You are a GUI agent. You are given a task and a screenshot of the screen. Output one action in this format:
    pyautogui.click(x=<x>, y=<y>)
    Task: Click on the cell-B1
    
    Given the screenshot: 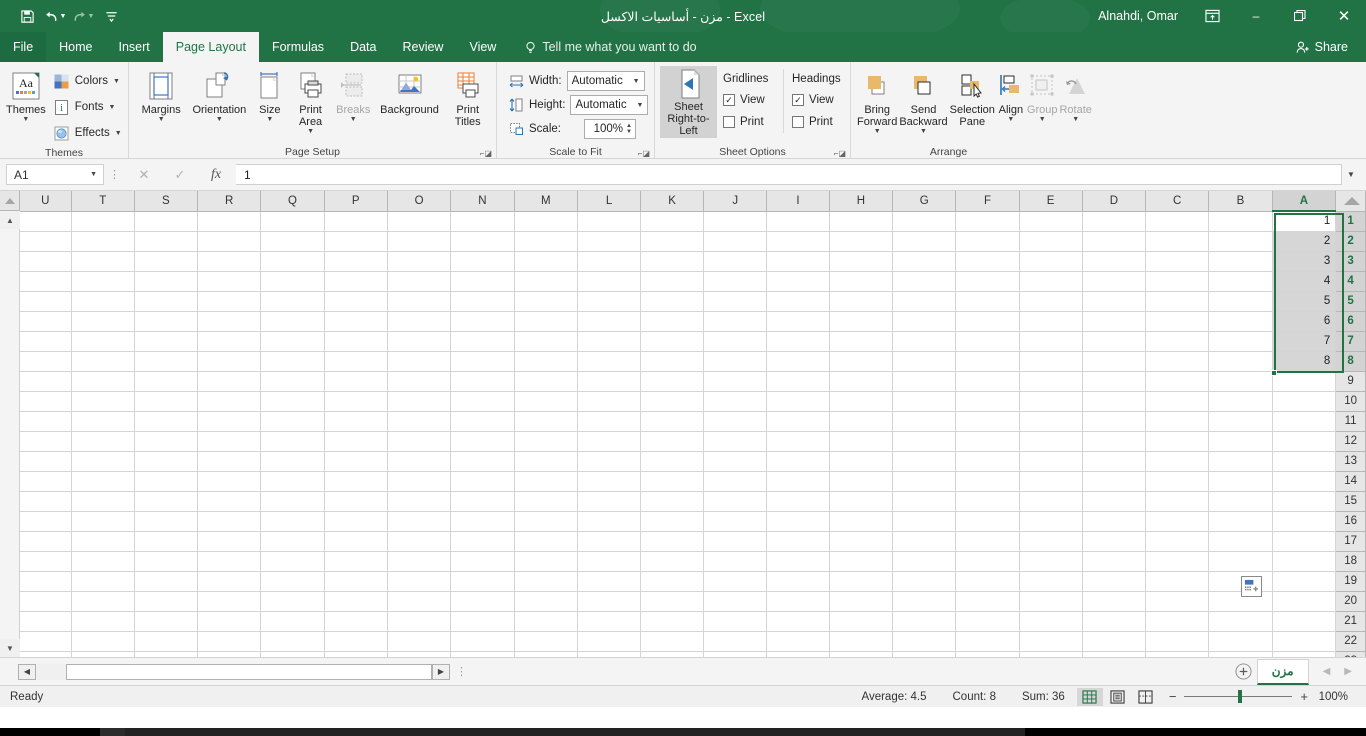 What is the action you would take?
    pyautogui.click(x=1240, y=221)
    